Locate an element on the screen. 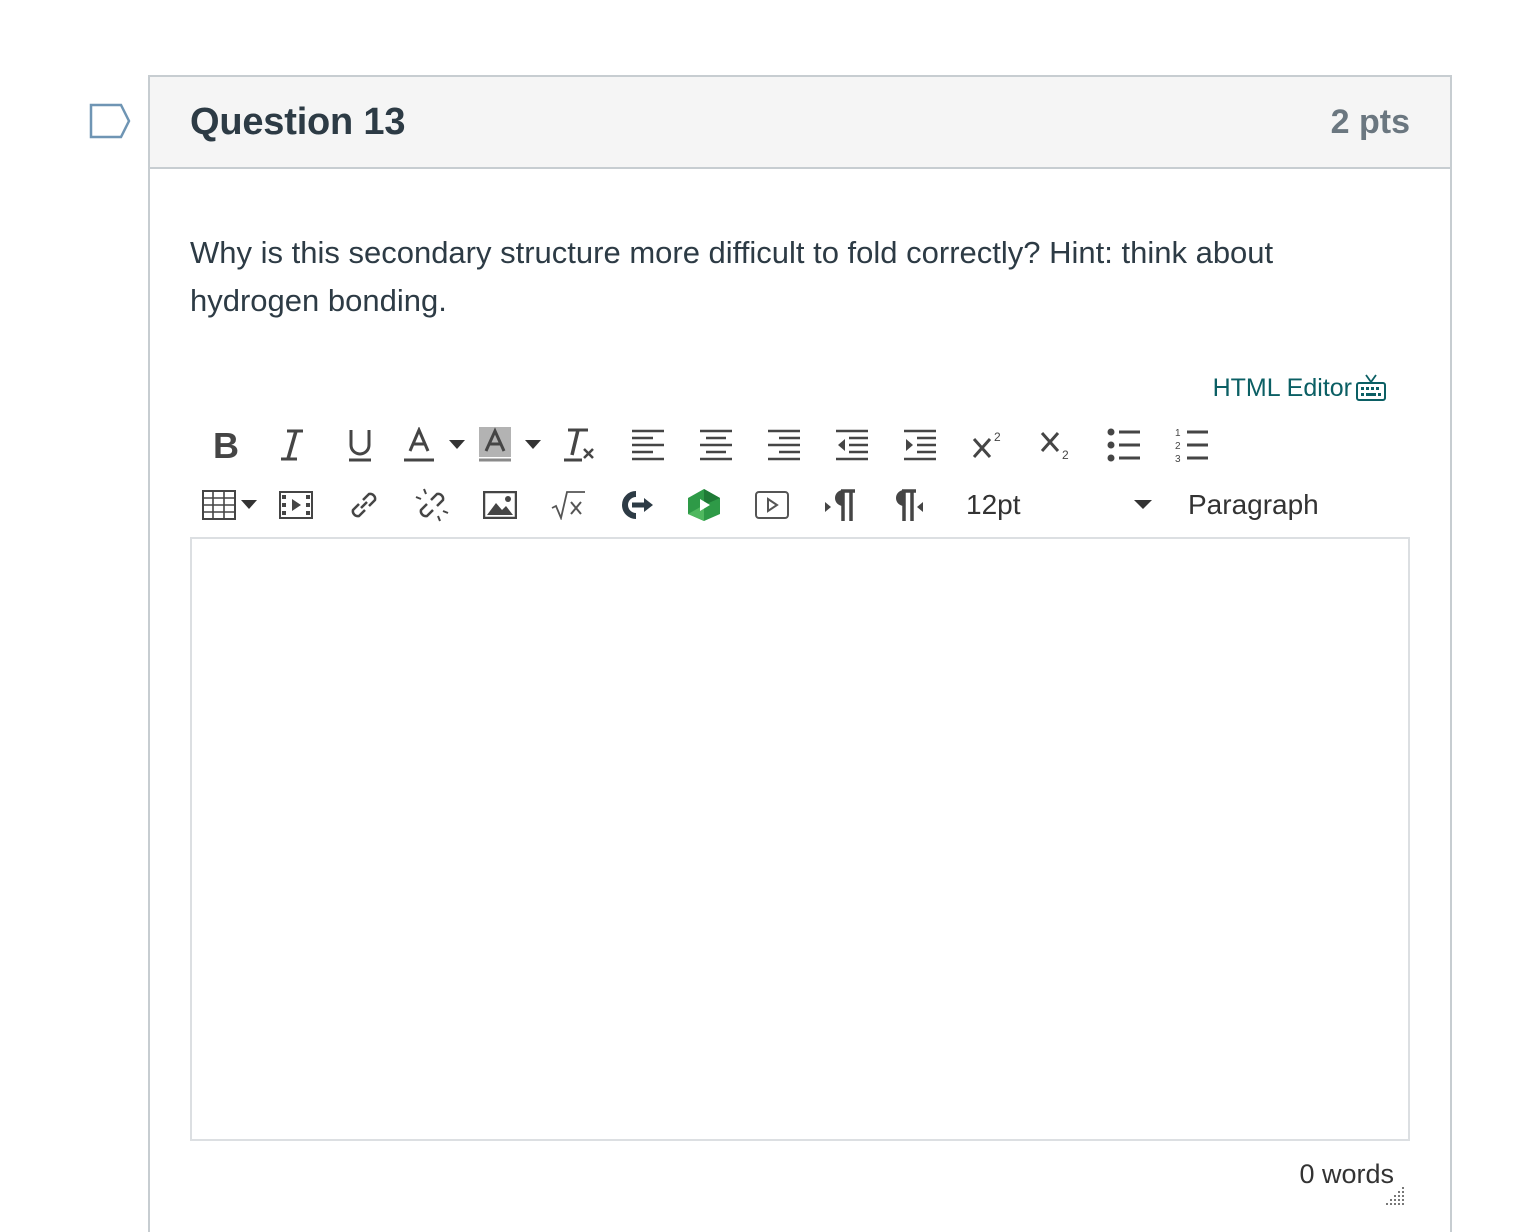 This screenshot has height=1232, width=1532. svg-text: 3 is located at coordinates (1178, 458).